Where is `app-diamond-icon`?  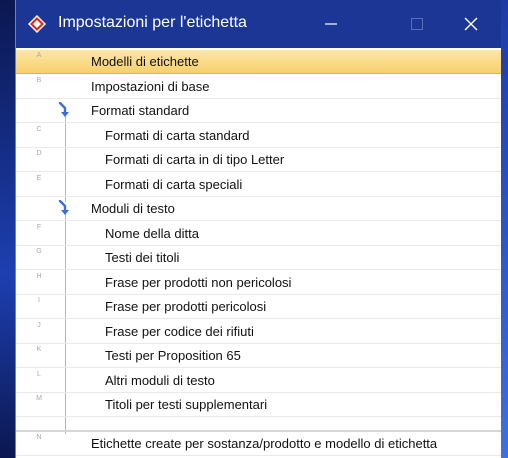
app-diamond-icon is located at coordinates (37, 24).